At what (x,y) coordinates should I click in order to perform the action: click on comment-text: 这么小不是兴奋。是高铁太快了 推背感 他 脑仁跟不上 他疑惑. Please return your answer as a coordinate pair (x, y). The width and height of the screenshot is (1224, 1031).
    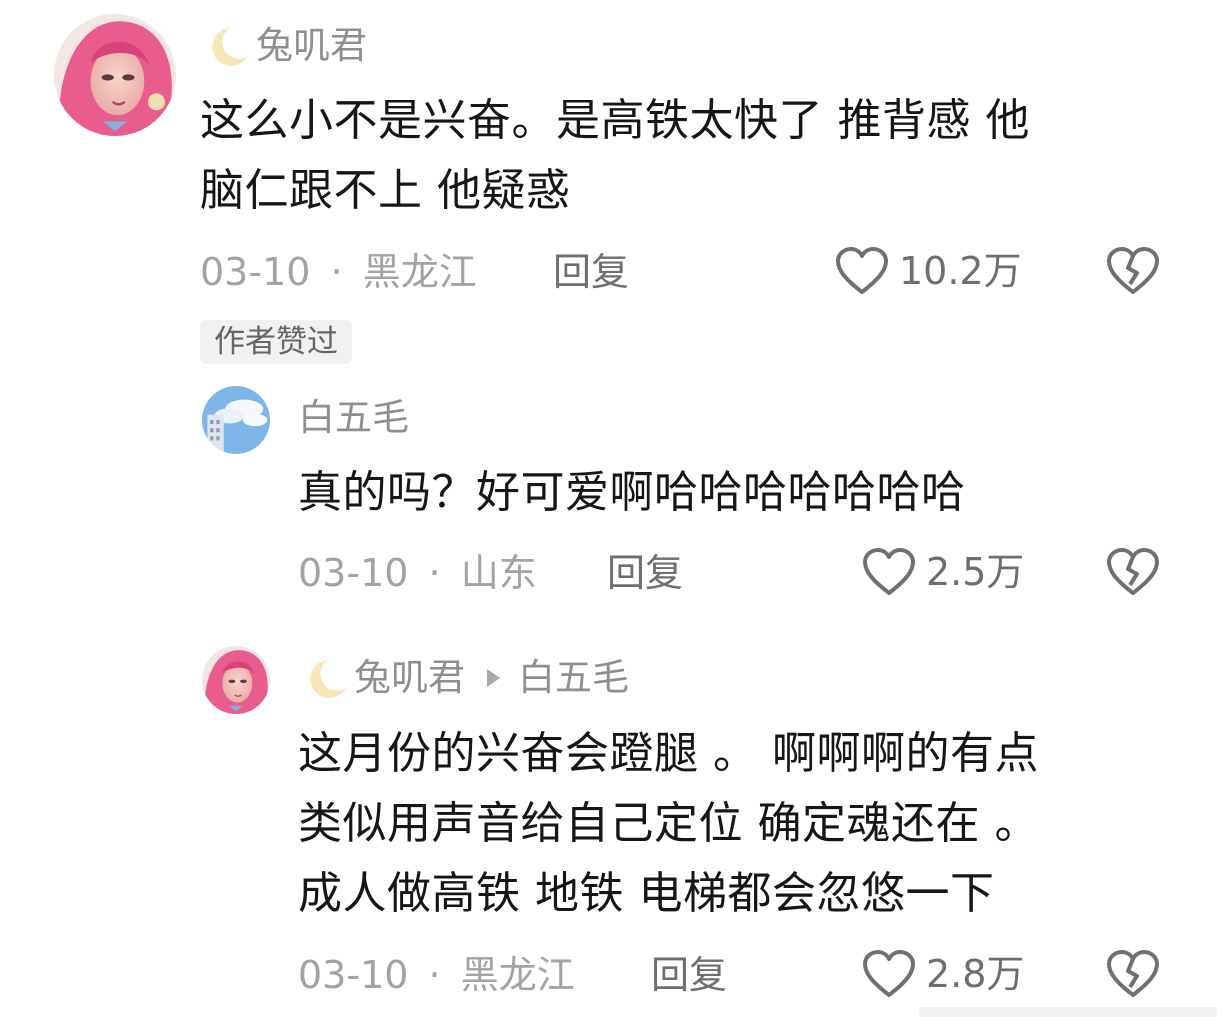
    Looking at the image, I should click on (615, 156).